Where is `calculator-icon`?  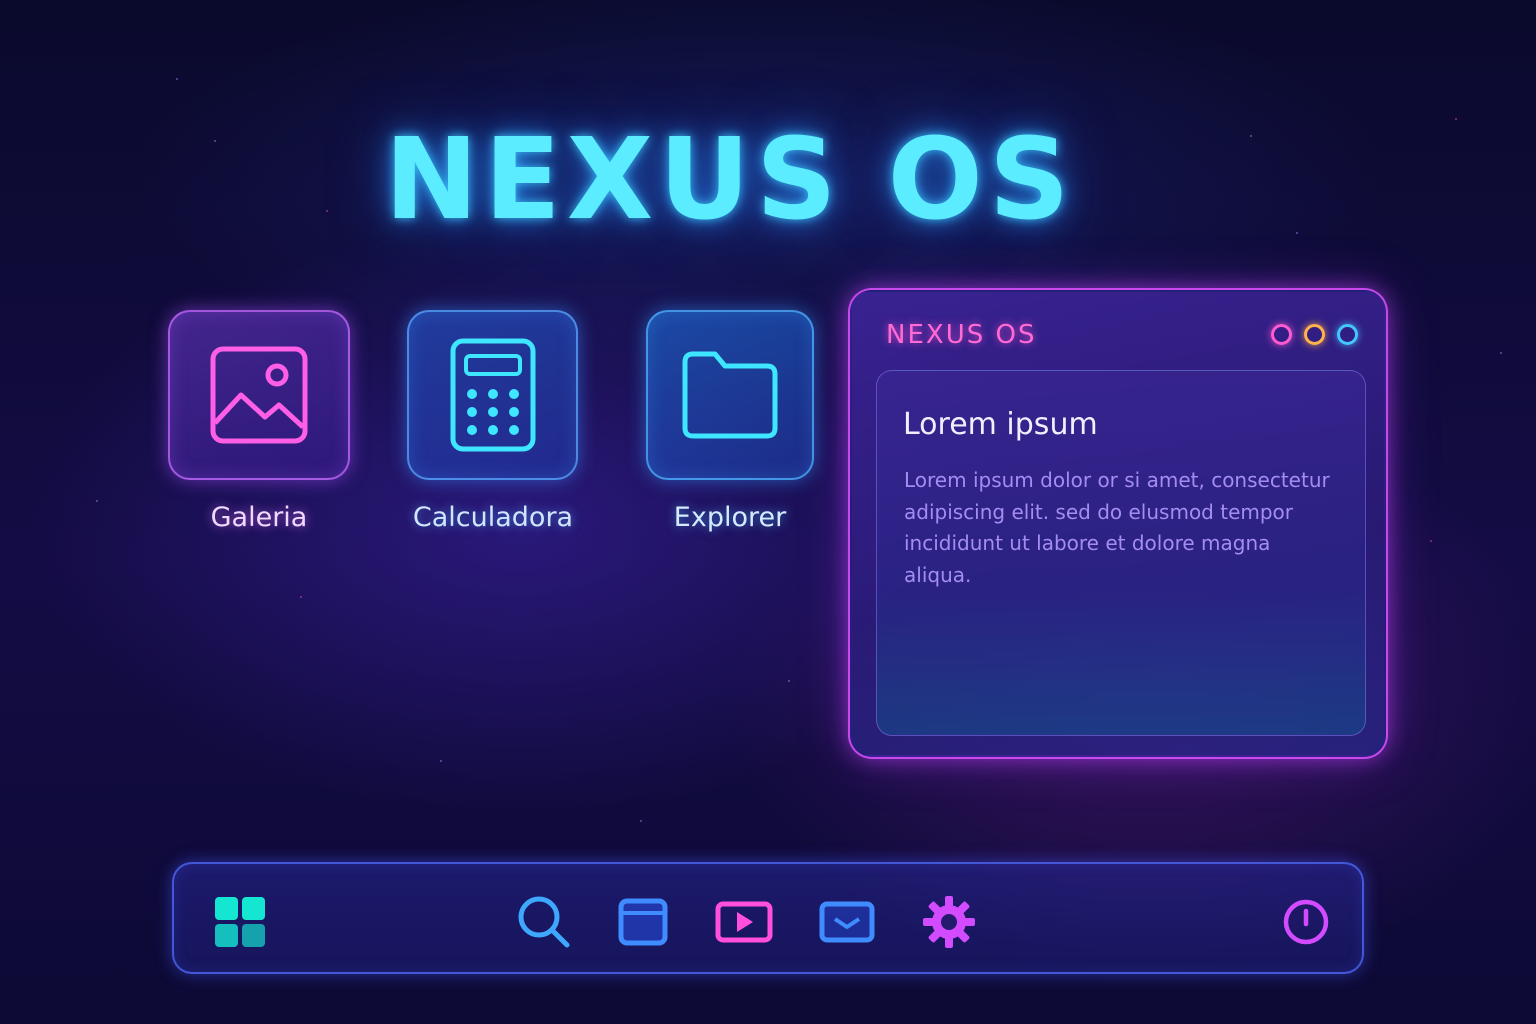 calculator-icon is located at coordinates (493, 395).